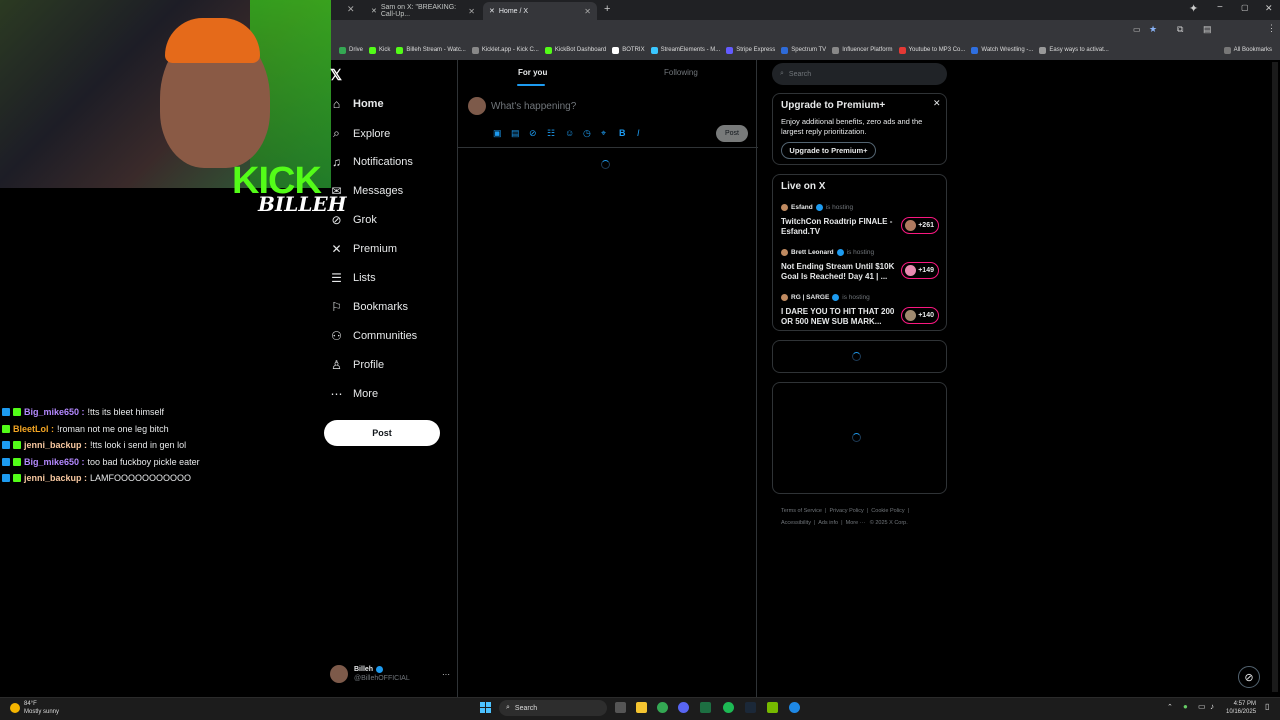 The image size is (1280, 720). Describe the element at coordinates (920, 315) in the screenshot. I see `listener-pill: +140` at that location.